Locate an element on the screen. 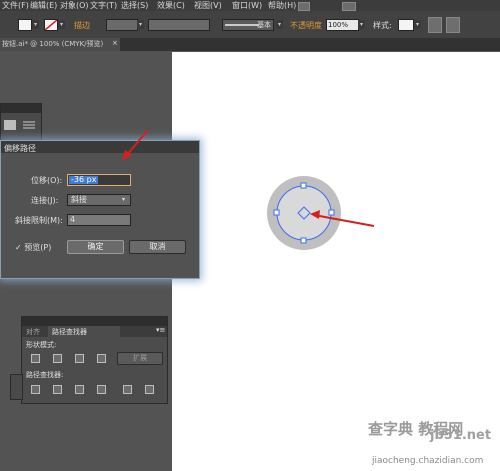  preferences-icon is located at coordinates (453, 25).